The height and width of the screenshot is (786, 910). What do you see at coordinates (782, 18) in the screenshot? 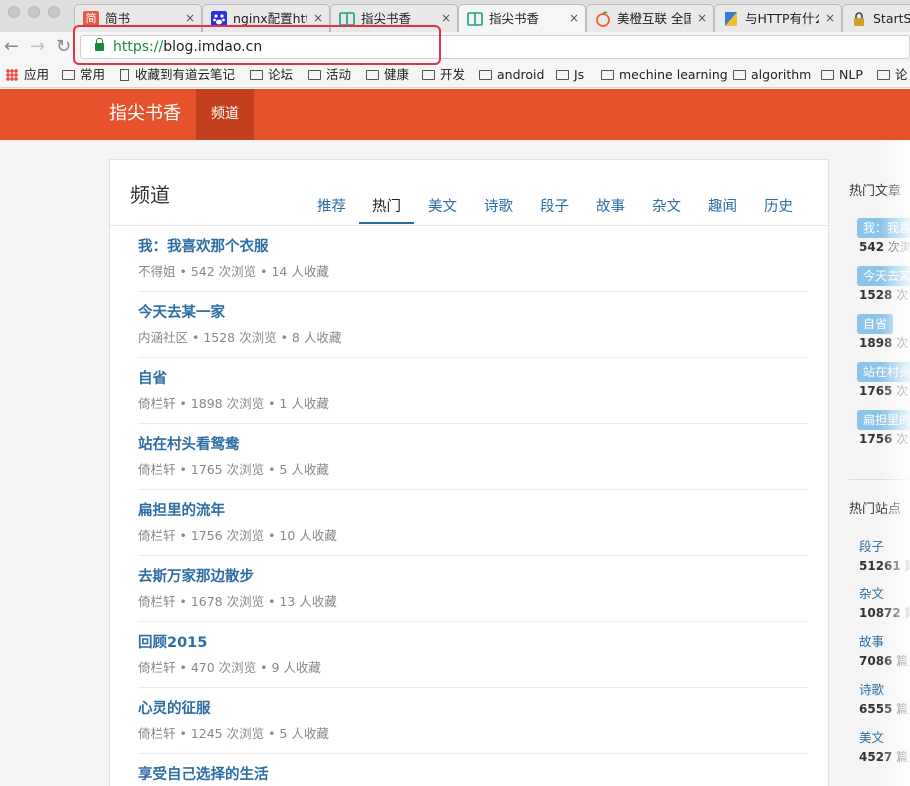
I see `tab-title: 与HTTP有什么` at bounding box center [782, 18].